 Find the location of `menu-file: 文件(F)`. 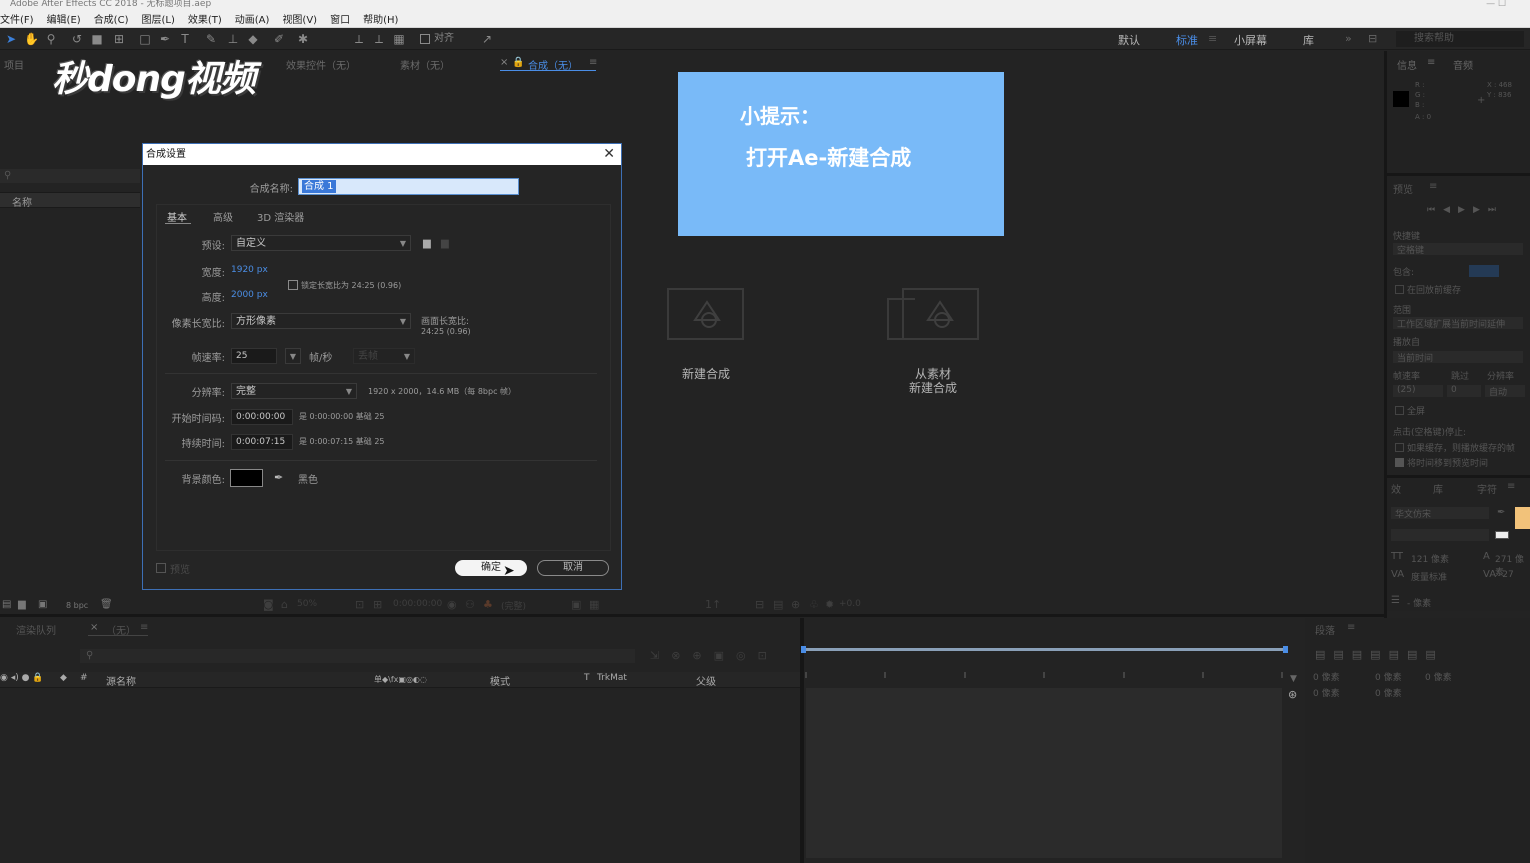

menu-file: 文件(F) is located at coordinates (17, 18).